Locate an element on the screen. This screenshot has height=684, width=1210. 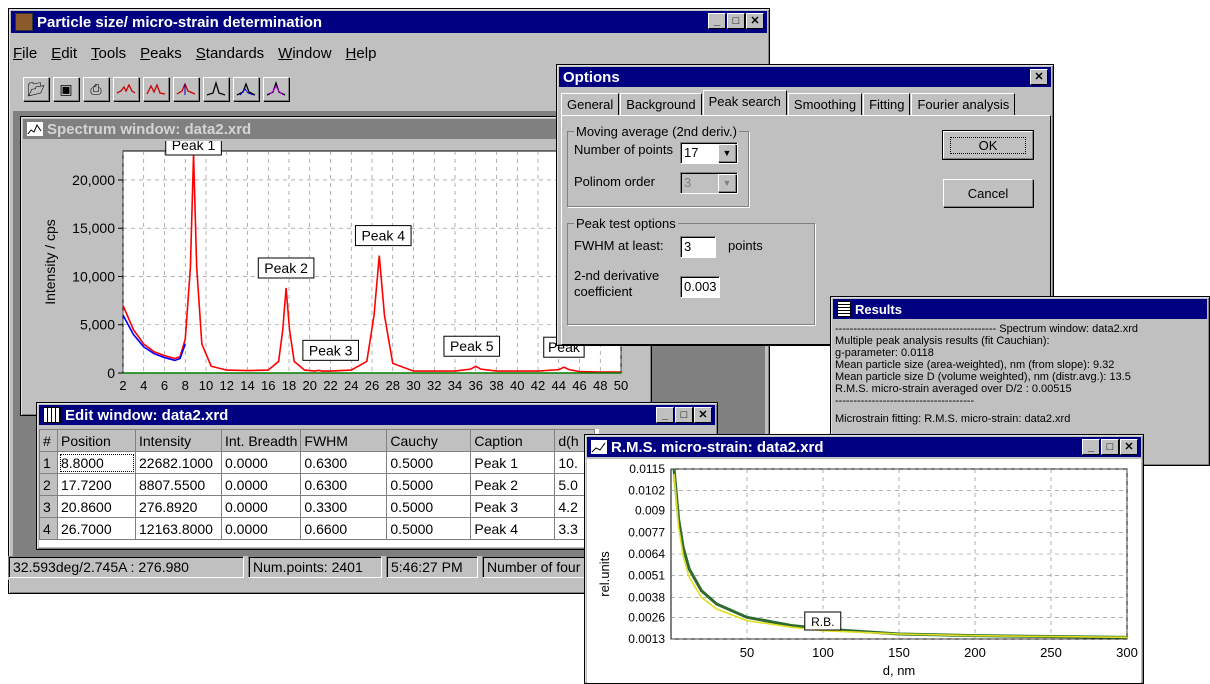
row-number: 4 is located at coordinates (48, 528).